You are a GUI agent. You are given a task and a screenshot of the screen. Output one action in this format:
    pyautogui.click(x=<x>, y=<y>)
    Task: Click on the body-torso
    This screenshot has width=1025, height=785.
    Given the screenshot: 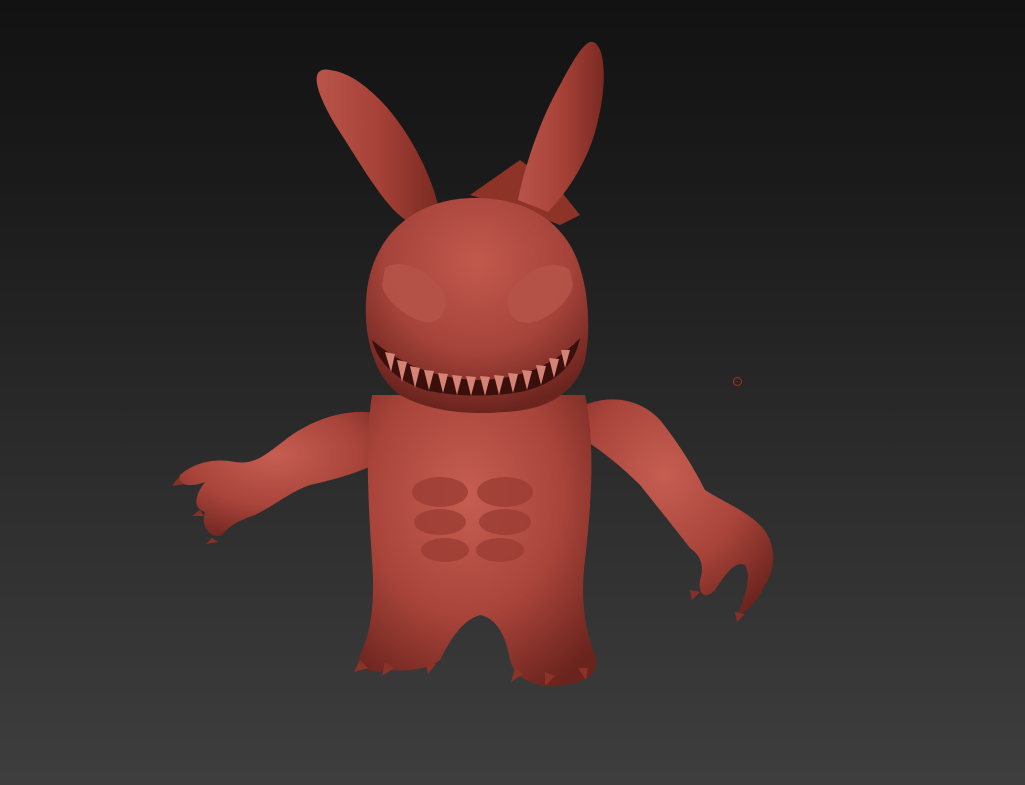 What is the action you would take?
    pyautogui.click(x=478, y=541)
    